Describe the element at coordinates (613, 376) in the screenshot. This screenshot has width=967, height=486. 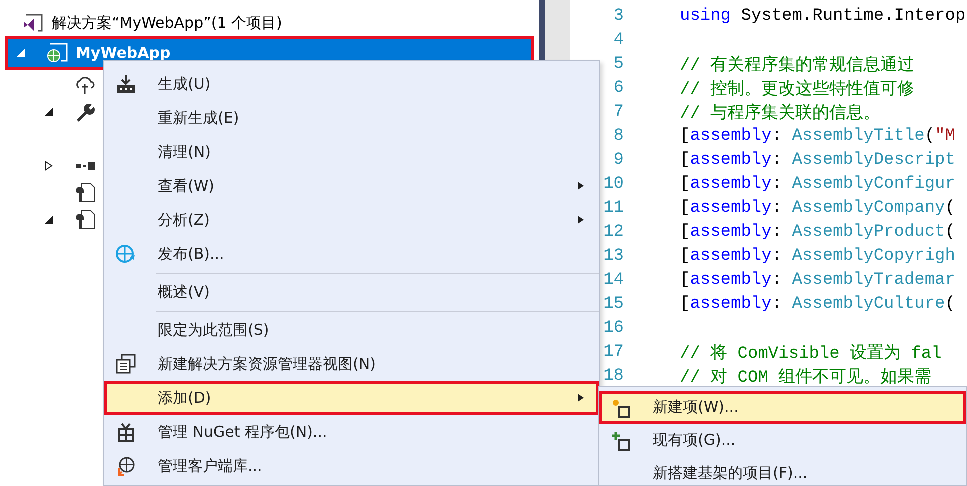
I see `line-number: 18` at that location.